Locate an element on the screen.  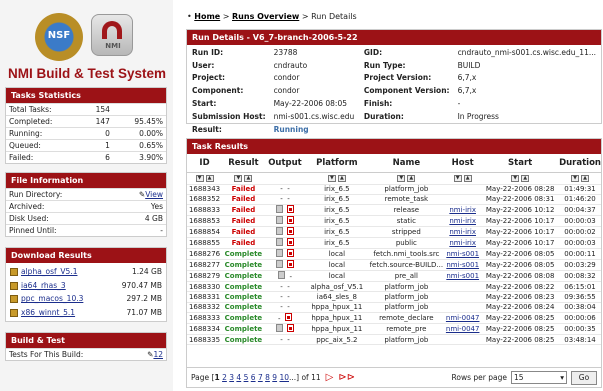
download-link: ppc_macos_10.3 is located at coordinates (52, 298).